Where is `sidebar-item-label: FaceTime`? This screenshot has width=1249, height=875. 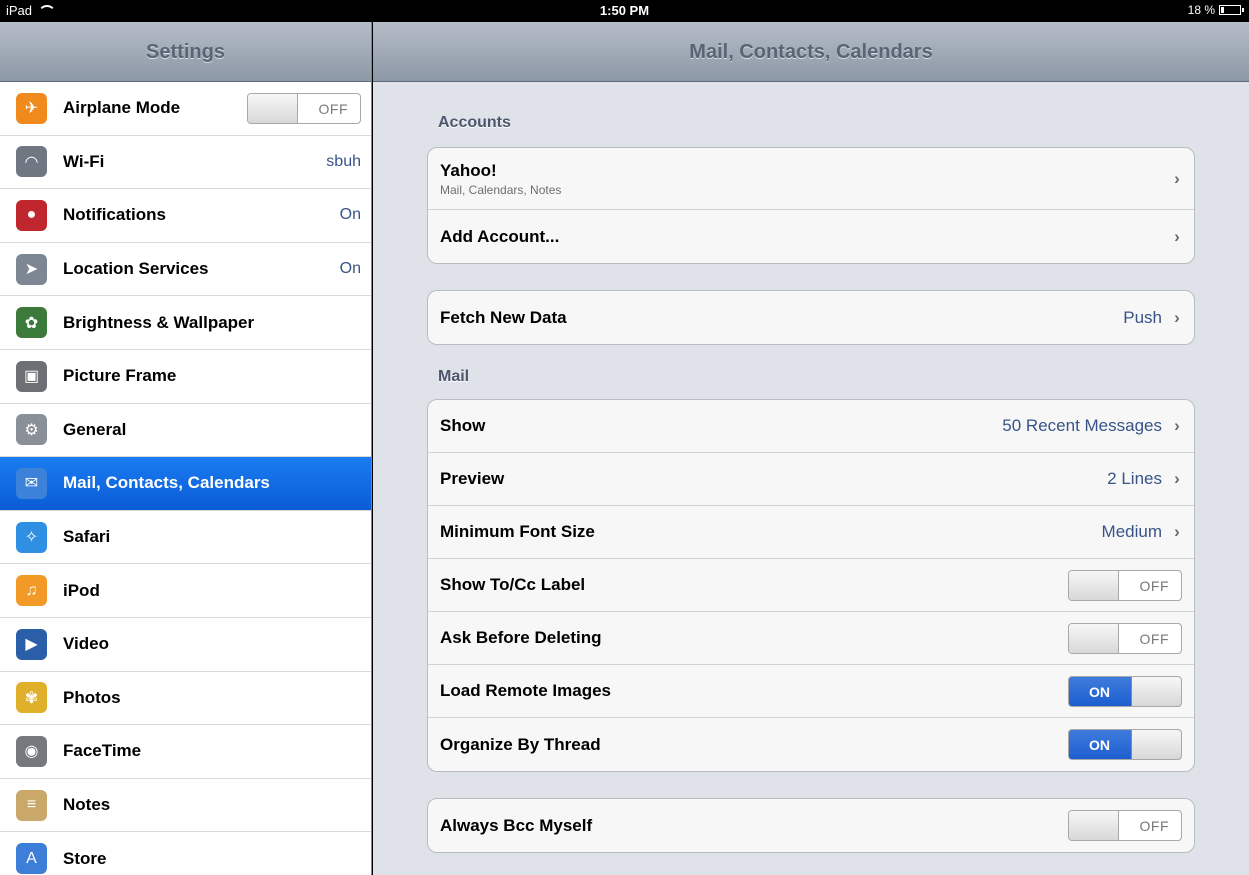 sidebar-item-label: FaceTime is located at coordinates (102, 751).